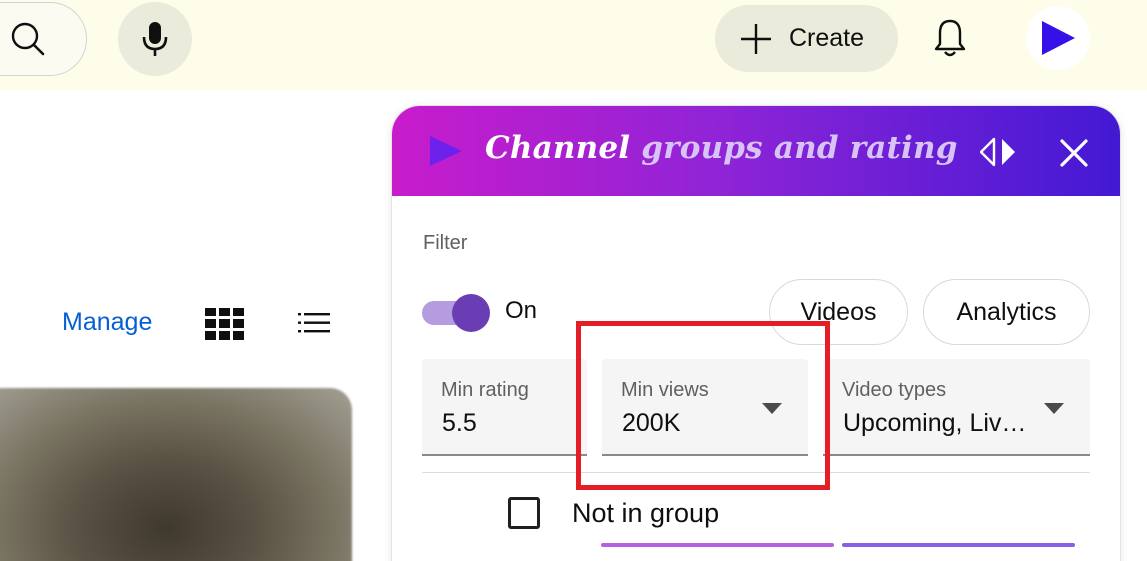 This screenshot has height=561, width=1147. I want to click on close-panel-button, so click(1074, 153).